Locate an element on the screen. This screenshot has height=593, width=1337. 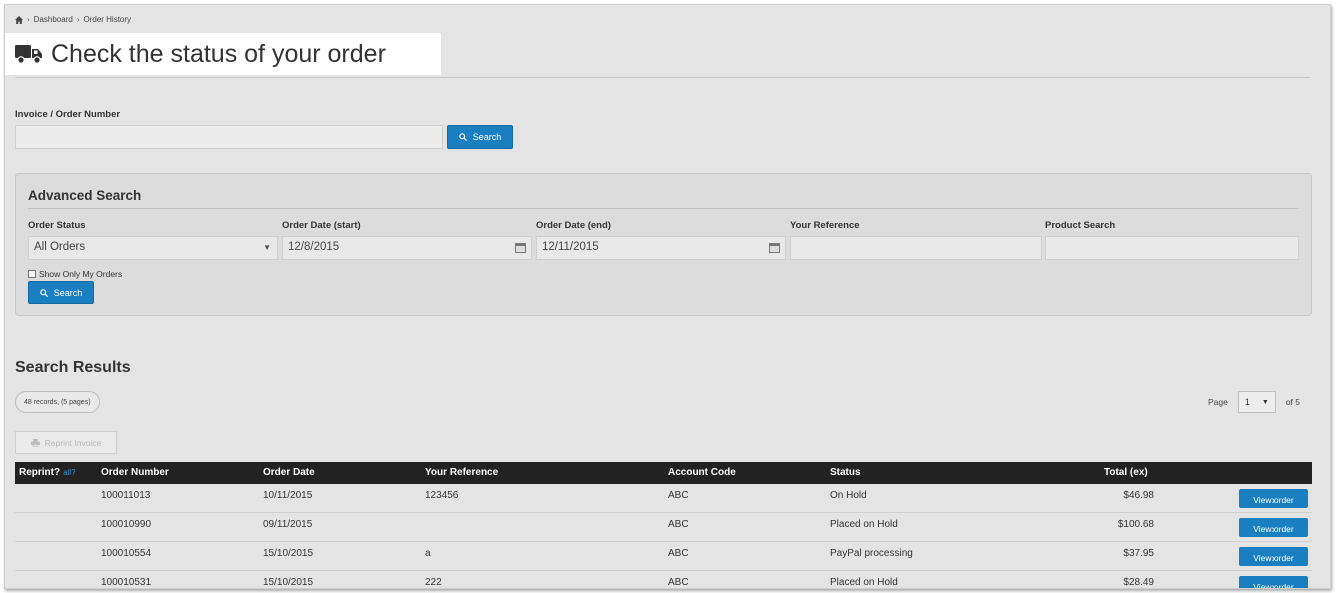
column-order-date: Order Date is located at coordinates (289, 472).